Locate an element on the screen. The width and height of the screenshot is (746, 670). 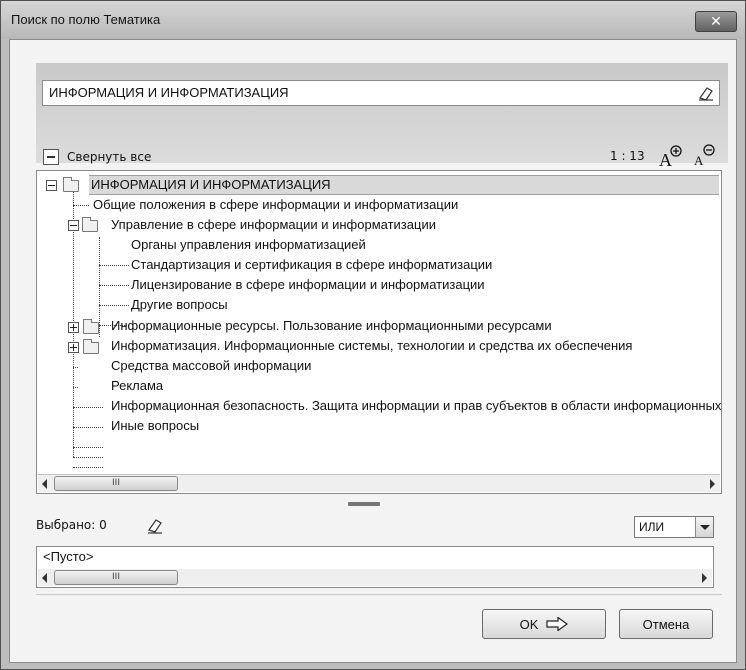
tree-item: Реклама is located at coordinates (137, 386).